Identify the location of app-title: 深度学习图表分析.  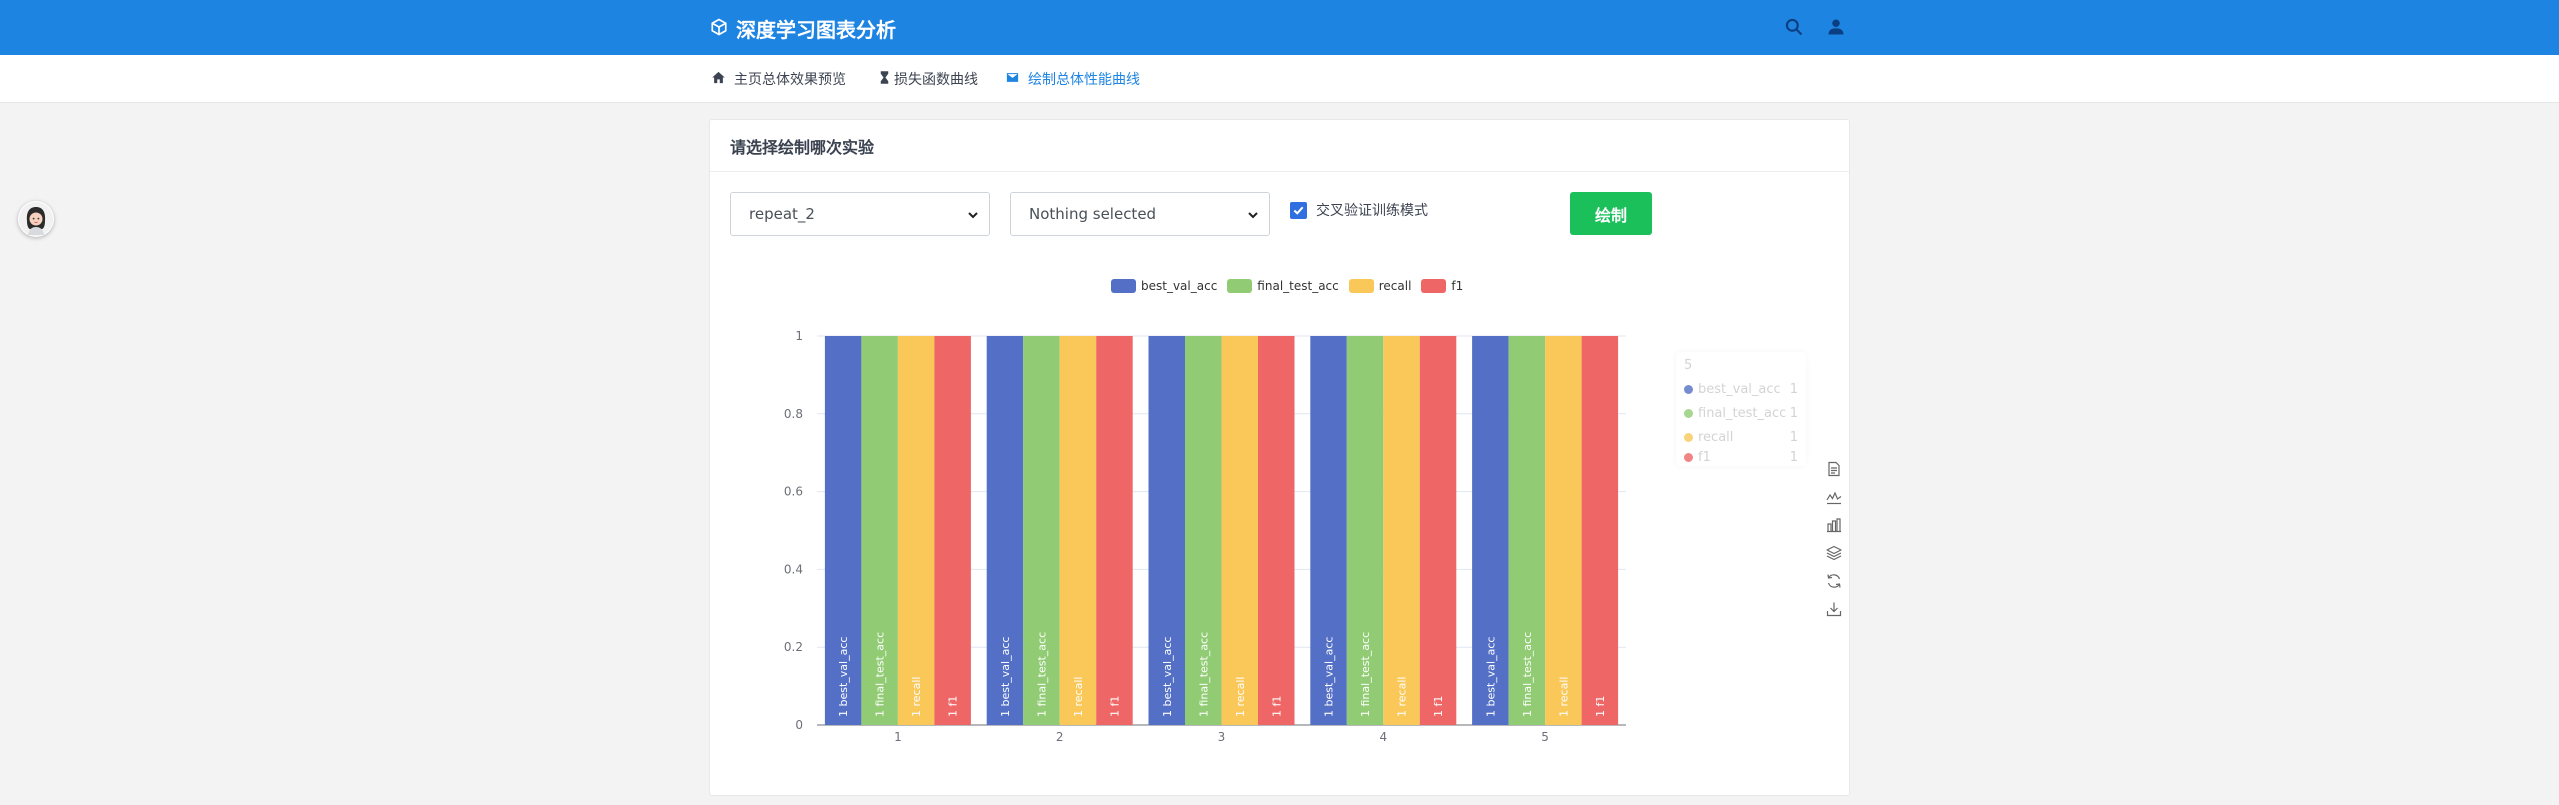
(816, 30).